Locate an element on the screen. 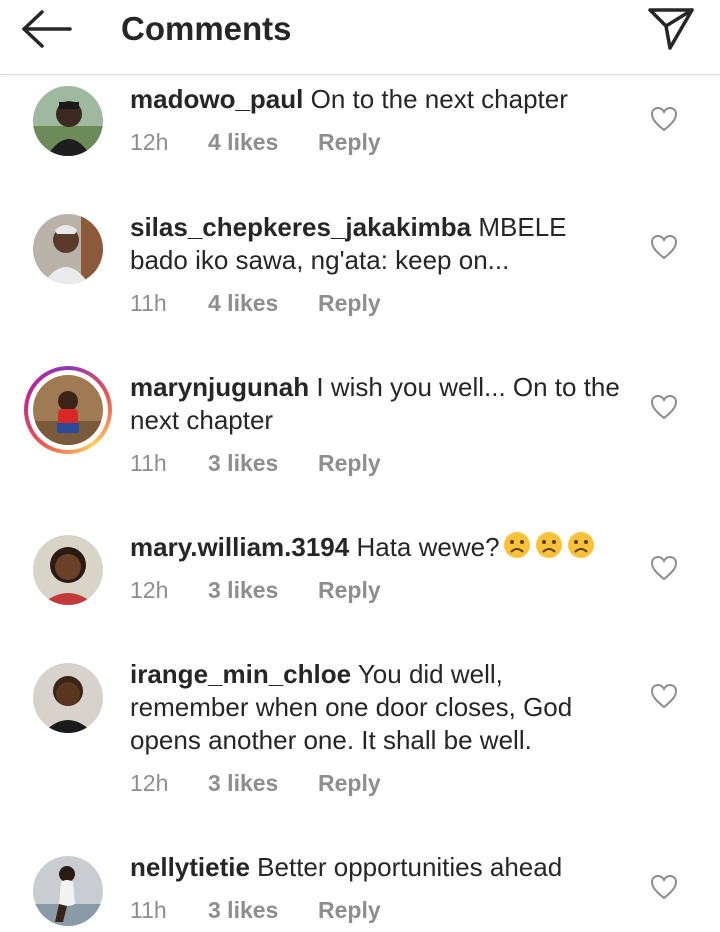 The height and width of the screenshot is (932, 720). share-button is located at coordinates (671, 28).